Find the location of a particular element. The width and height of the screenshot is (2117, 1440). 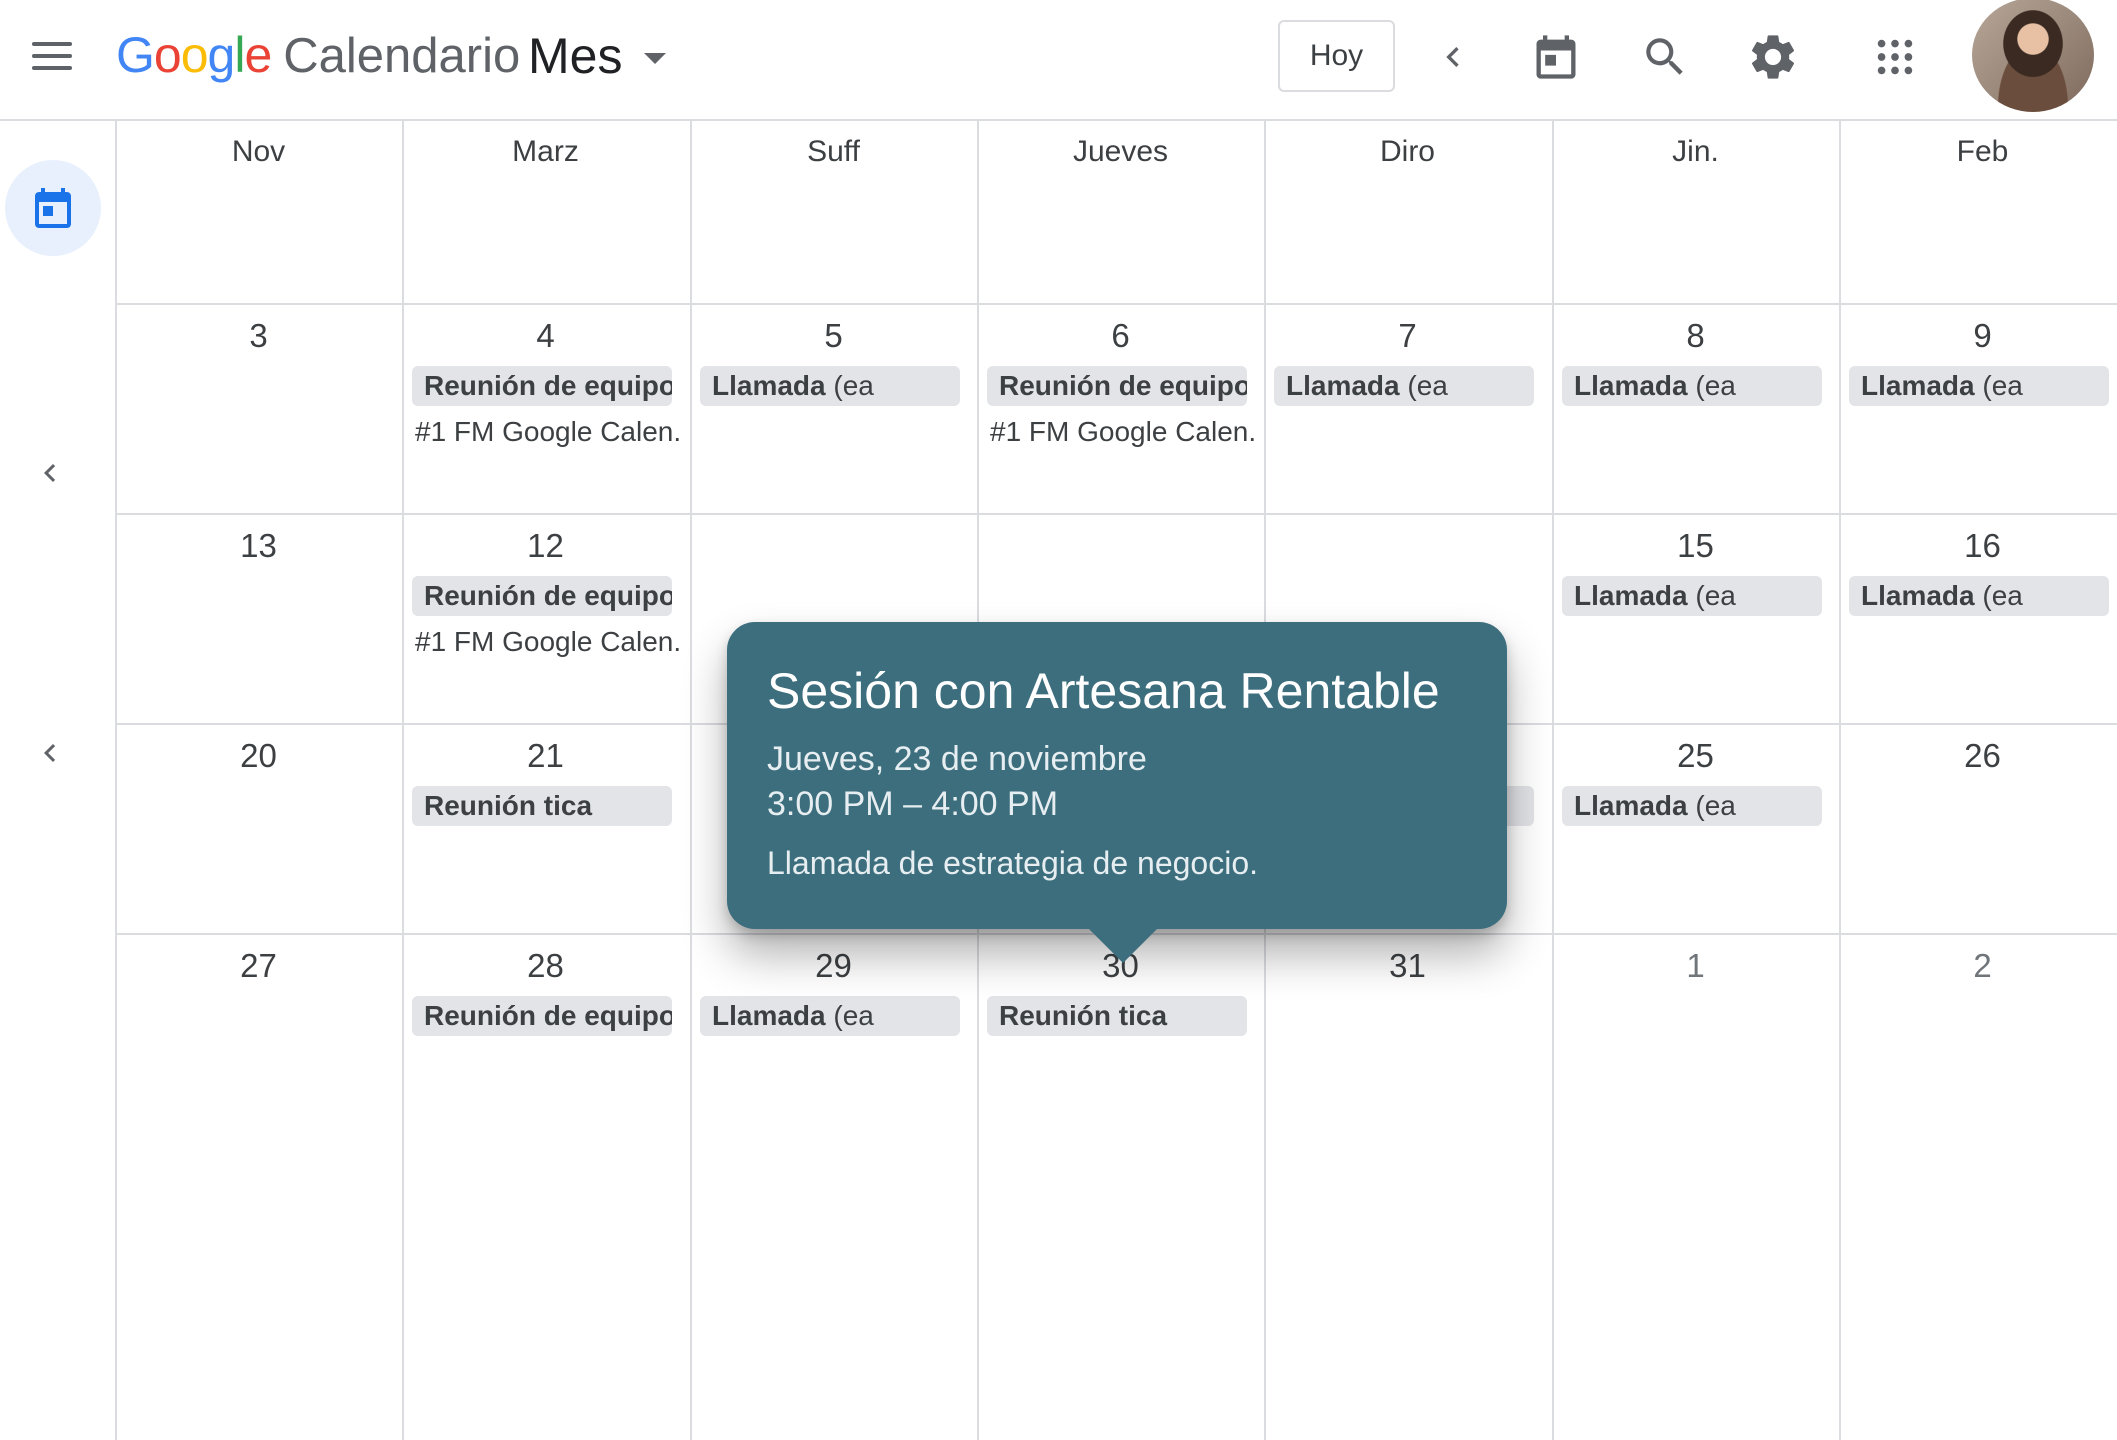

day-number: 4 is located at coordinates (545, 336).